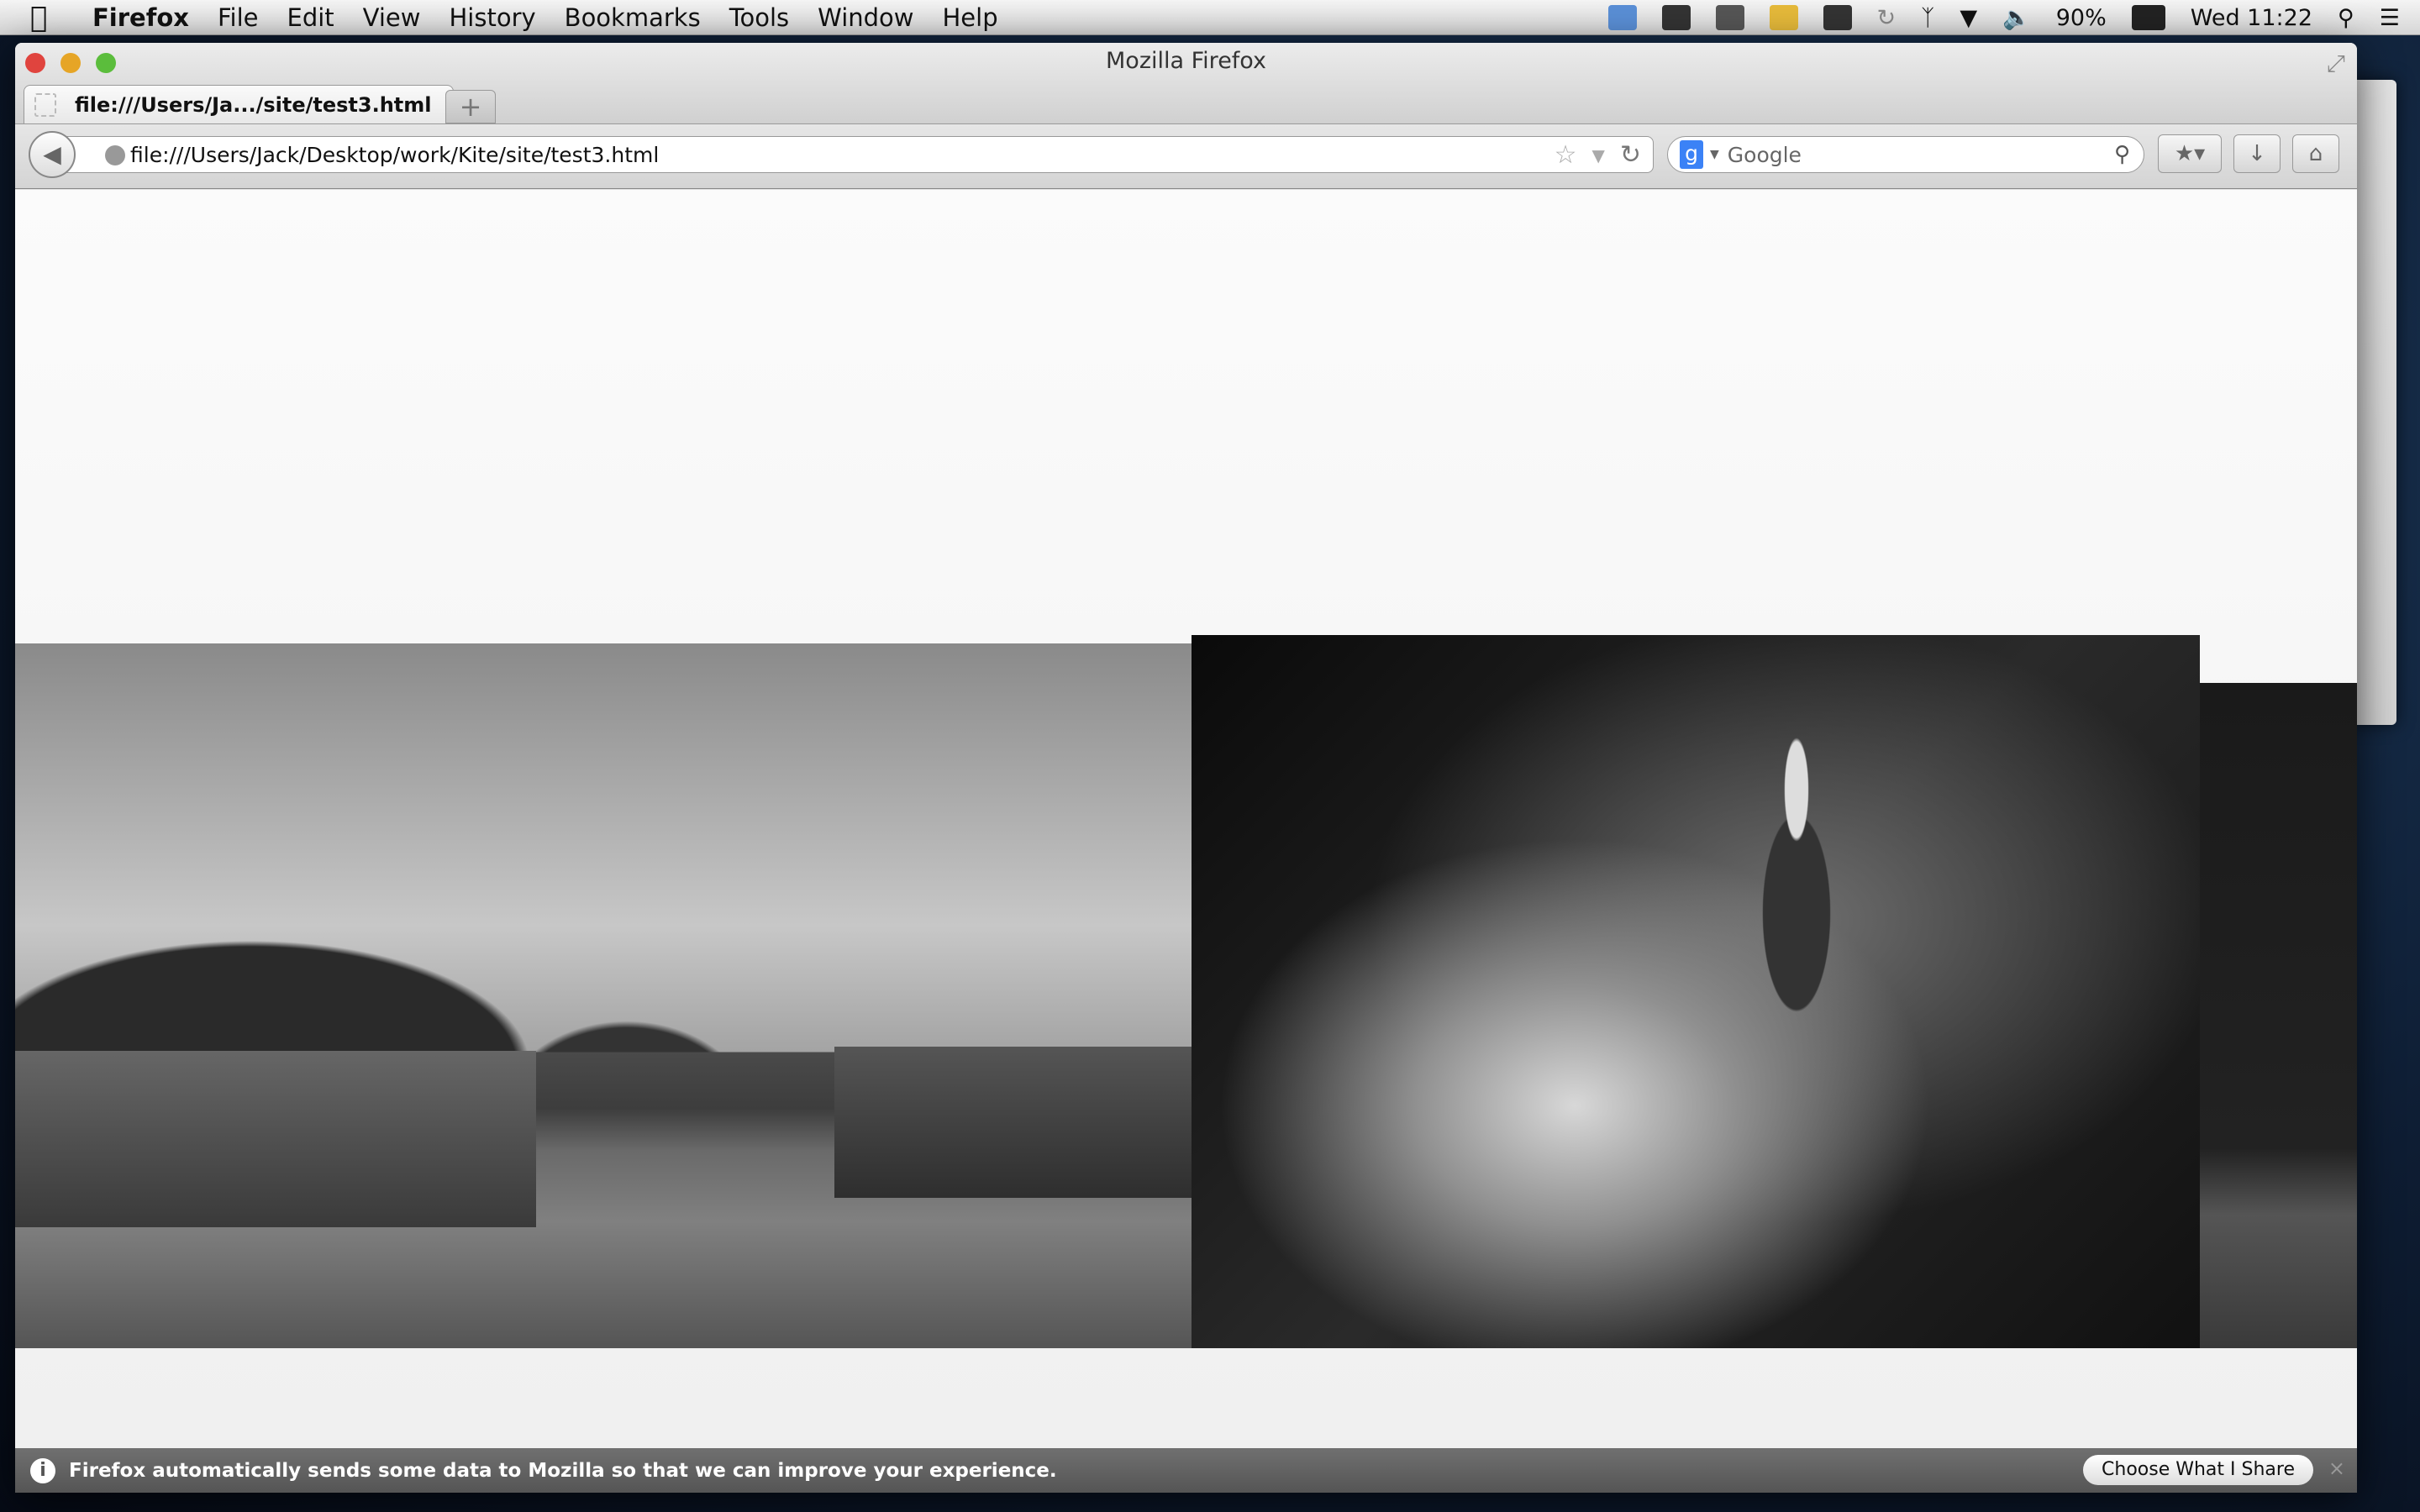 Image resolution: width=2420 pixels, height=1512 pixels. I want to click on engine-dropdown-icon: ▼, so click(1714, 154).